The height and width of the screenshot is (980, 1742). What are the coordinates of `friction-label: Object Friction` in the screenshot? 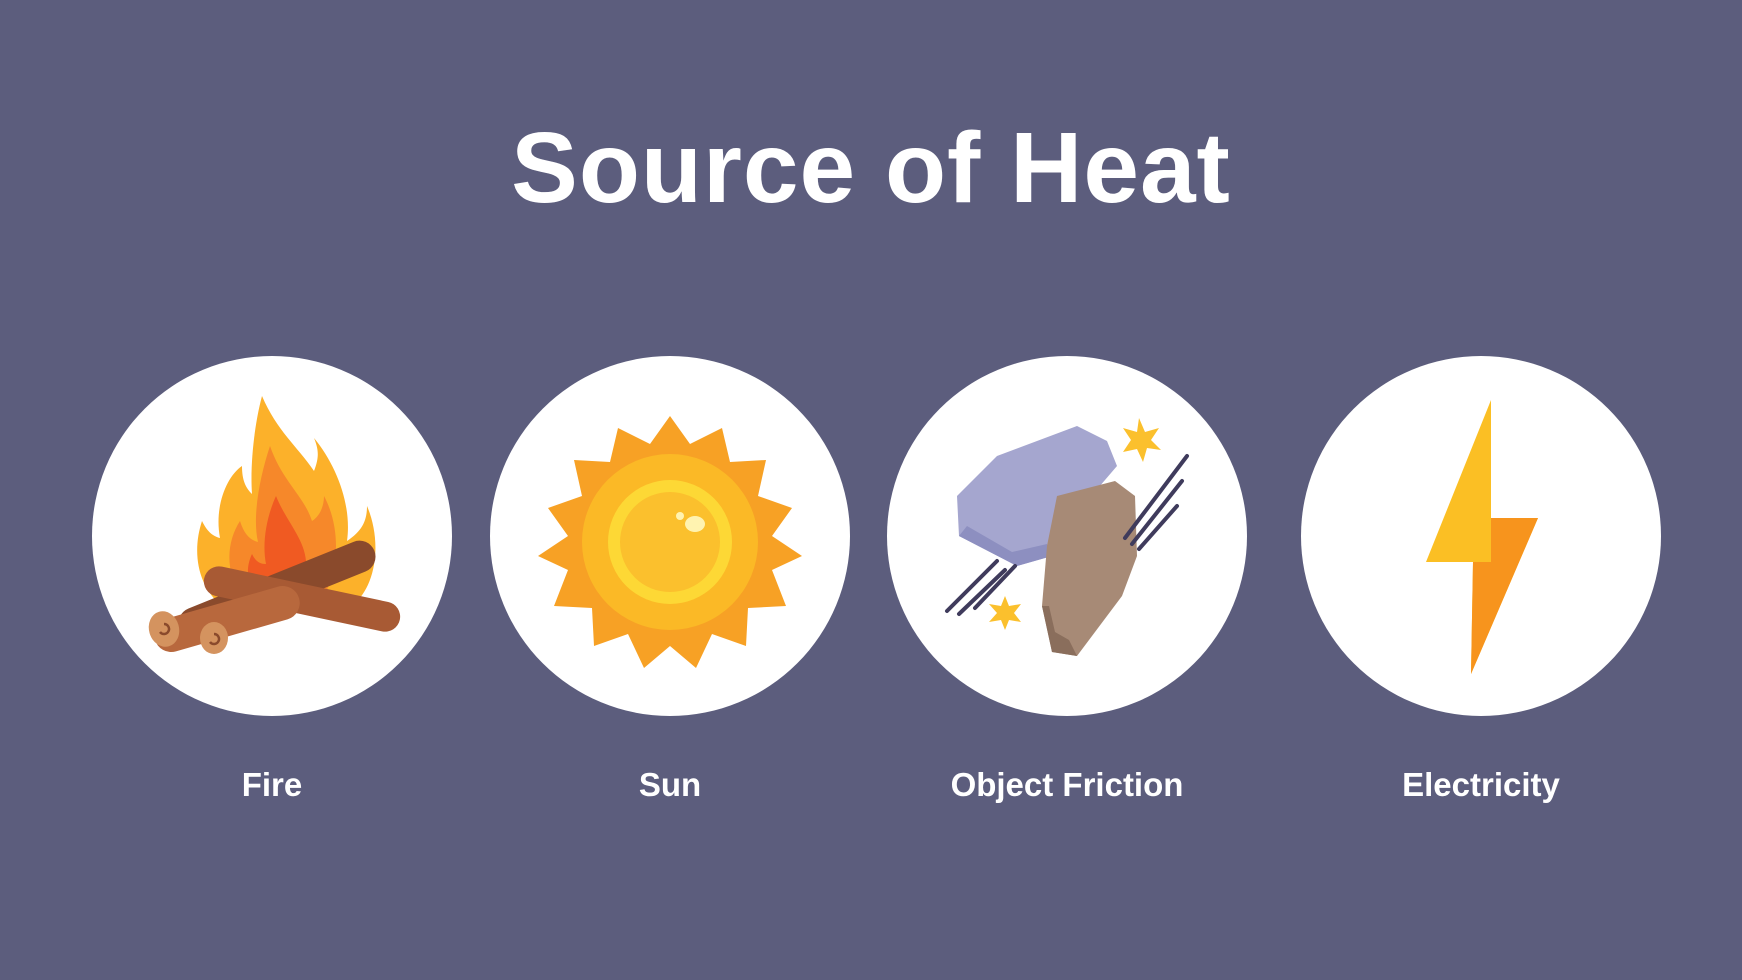 It's located at (1067, 784).